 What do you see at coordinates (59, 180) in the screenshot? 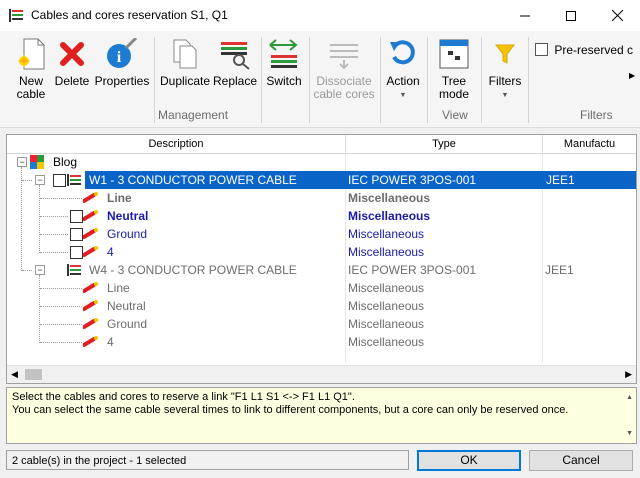
I see `cable-checkbox` at bounding box center [59, 180].